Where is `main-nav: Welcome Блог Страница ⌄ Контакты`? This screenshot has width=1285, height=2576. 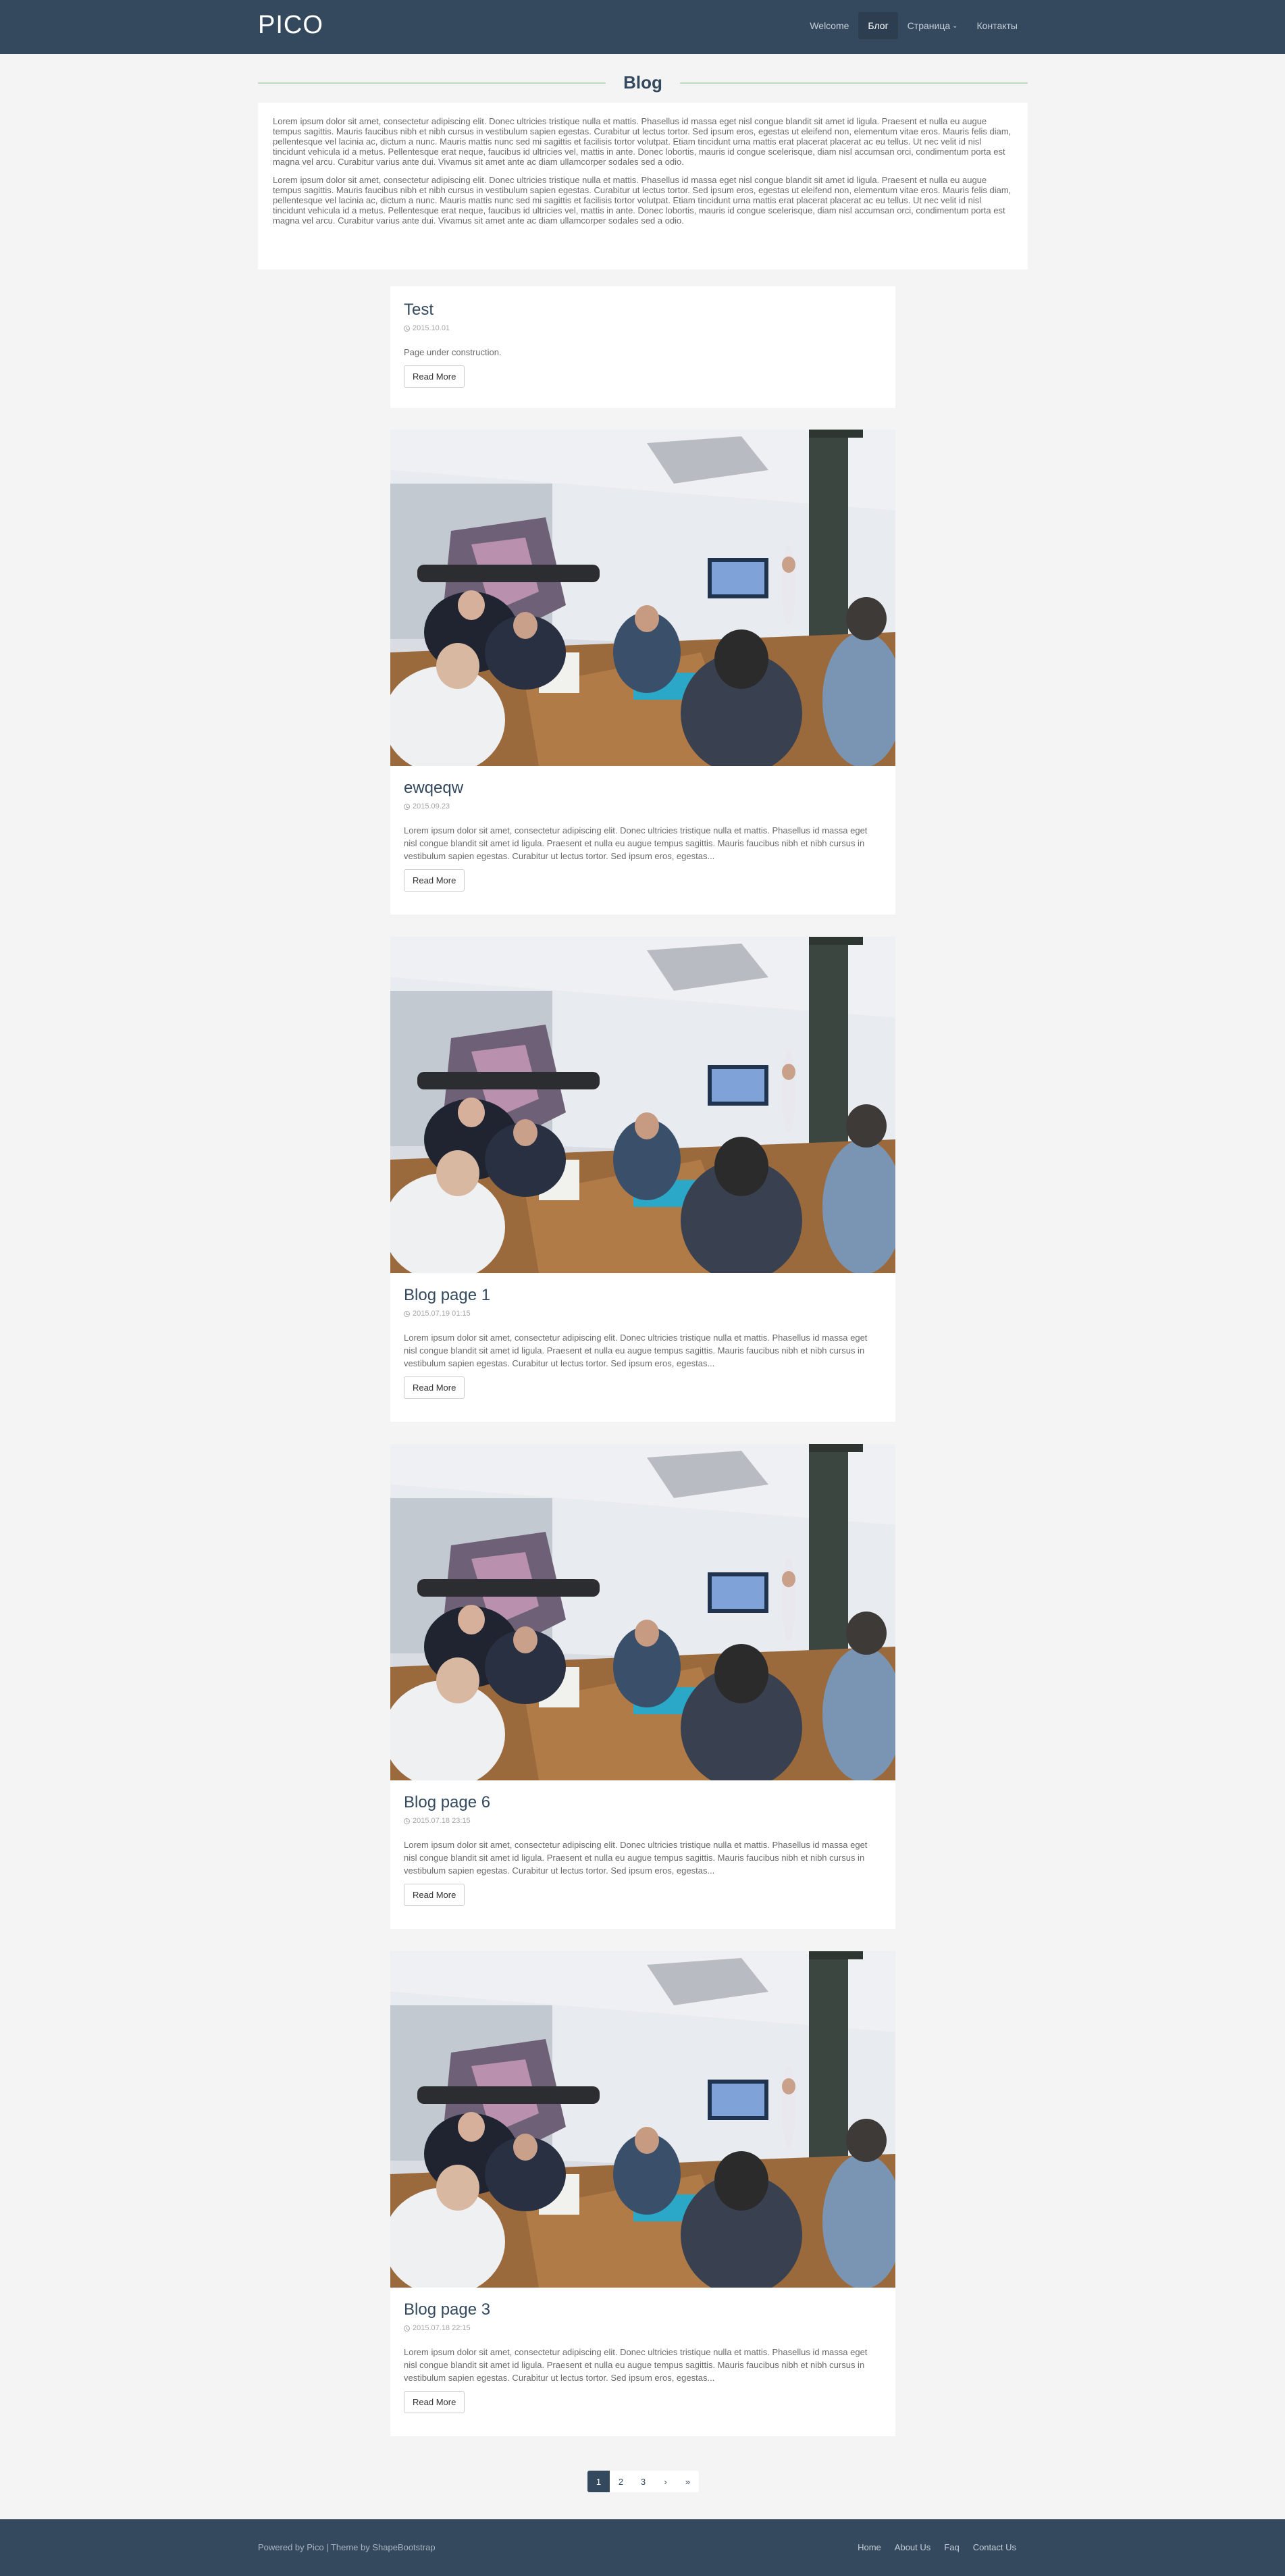
main-nav: Welcome Блог Страница ⌄ Контакты is located at coordinates (913, 25).